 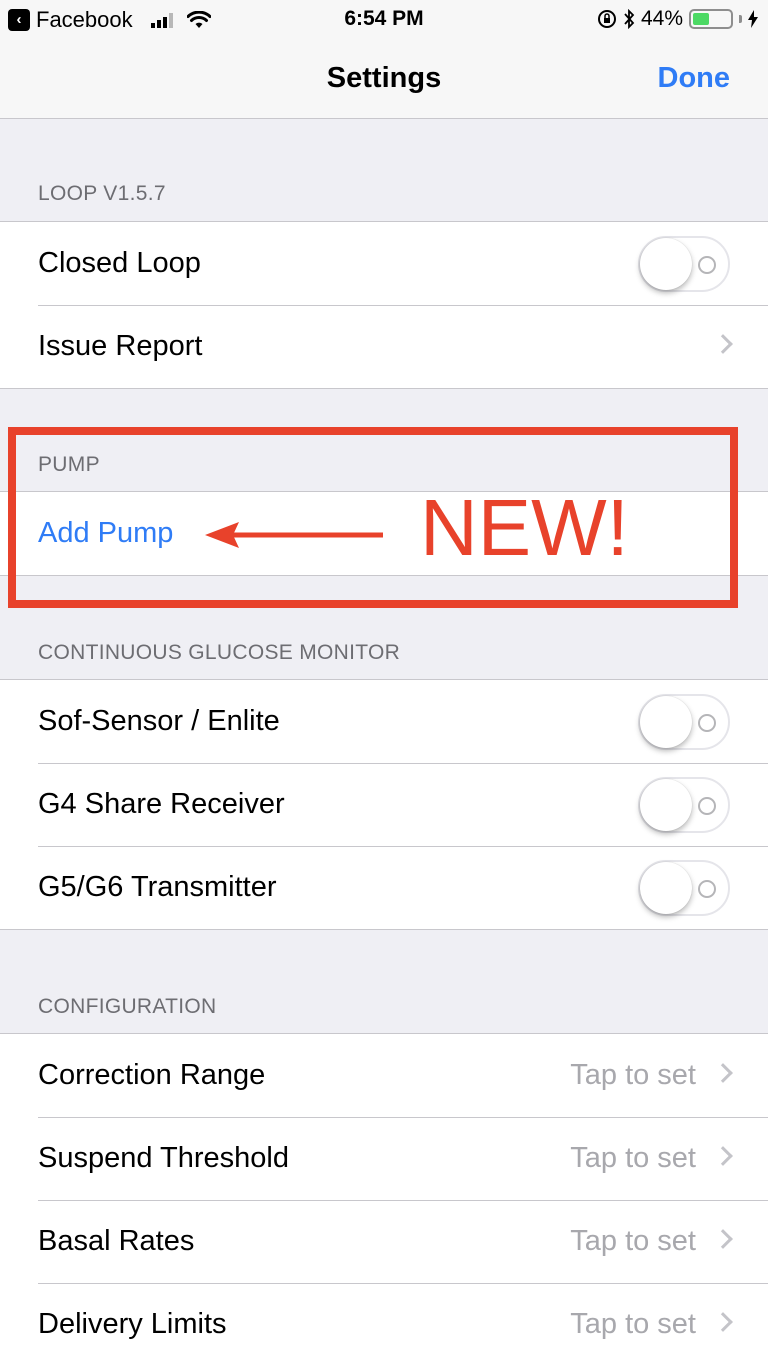 What do you see at coordinates (661, 18) in the screenshot?
I see `battery-percent: 44%` at bounding box center [661, 18].